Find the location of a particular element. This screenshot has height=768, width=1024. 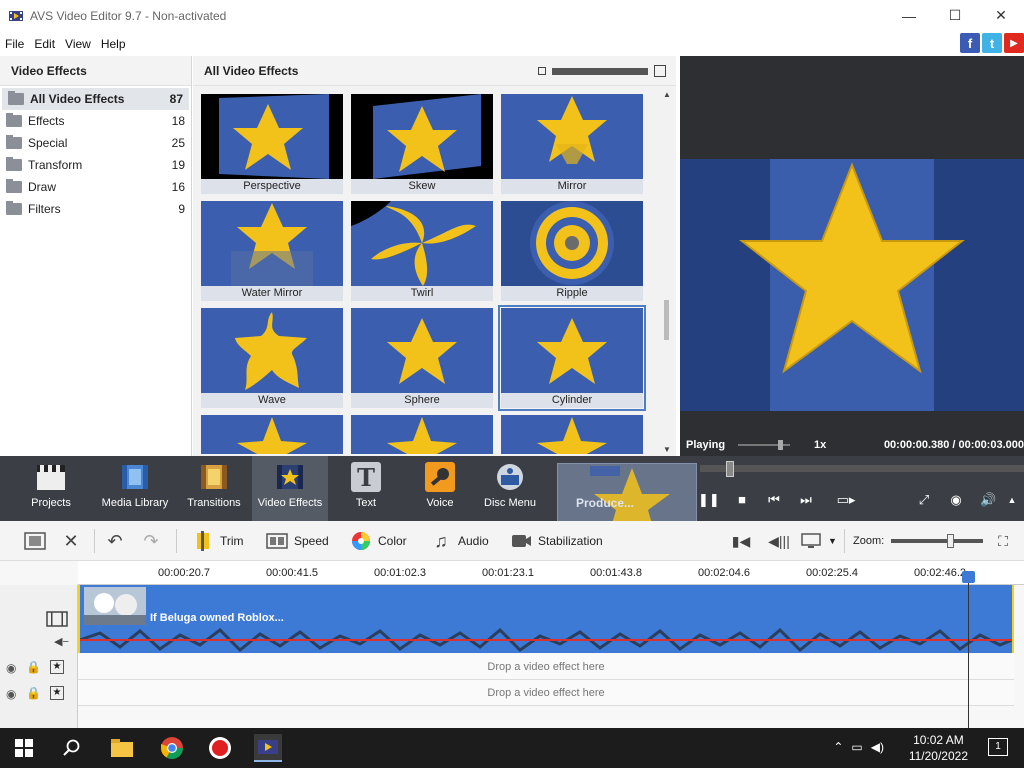

scrollbar-thumb is located at coordinates (666, 320).